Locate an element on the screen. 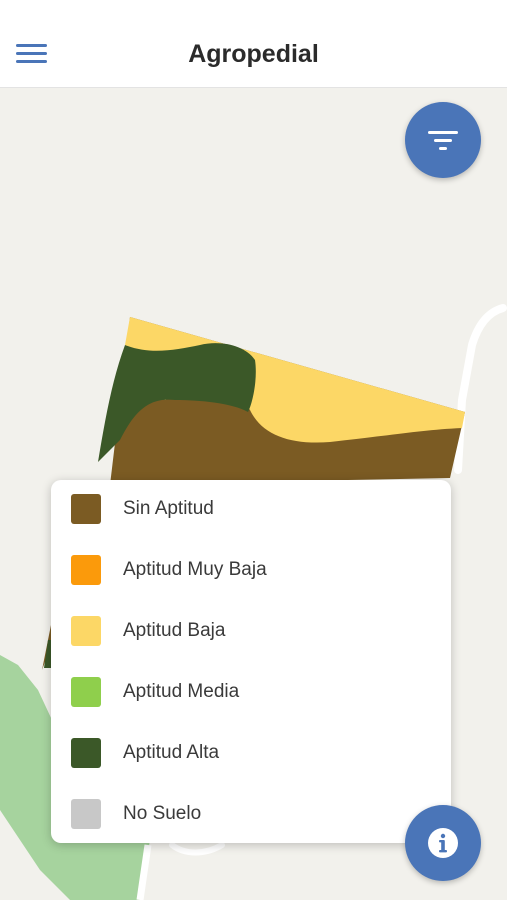 The width and height of the screenshot is (507, 900). legend-item: Aptitud Alta is located at coordinates (145, 753).